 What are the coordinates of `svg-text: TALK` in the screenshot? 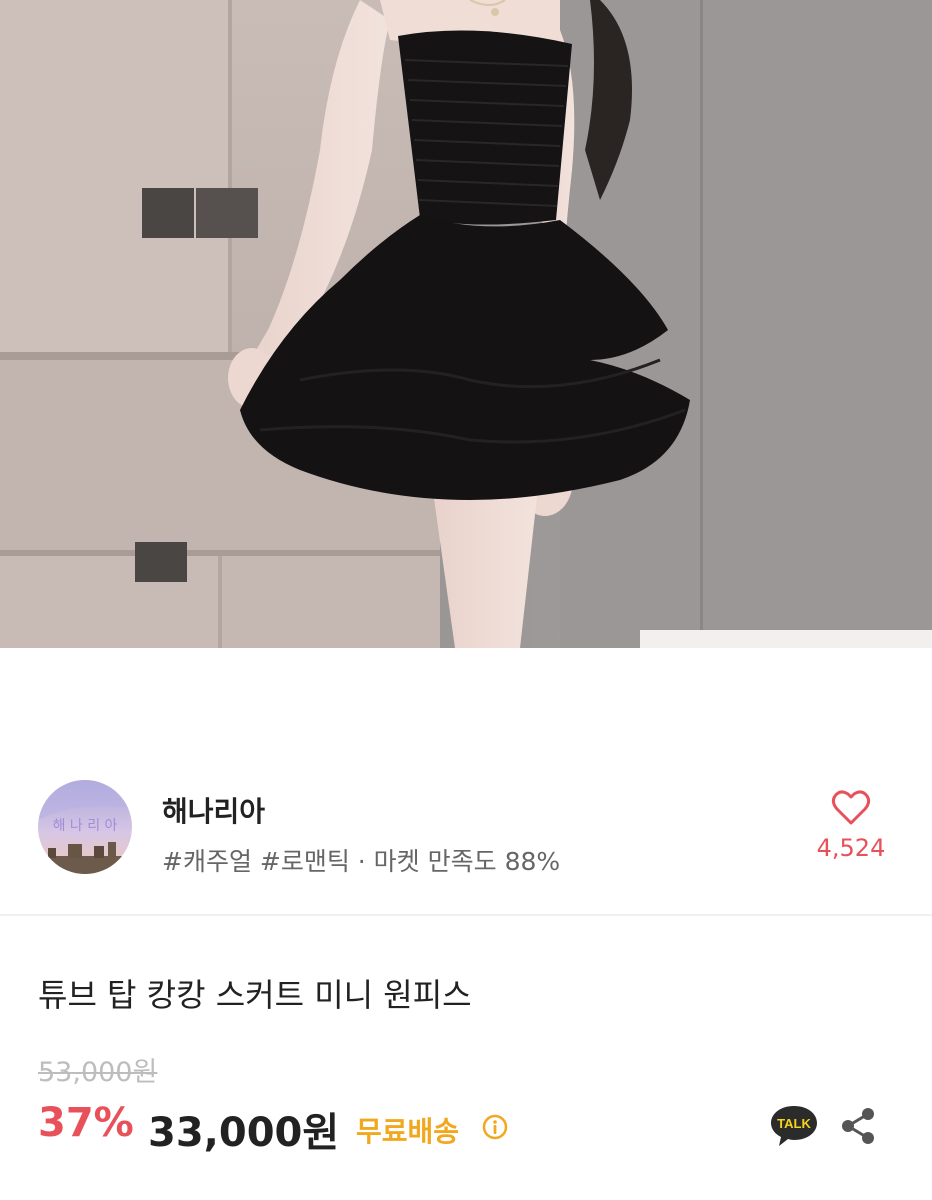 It's located at (794, 1123).